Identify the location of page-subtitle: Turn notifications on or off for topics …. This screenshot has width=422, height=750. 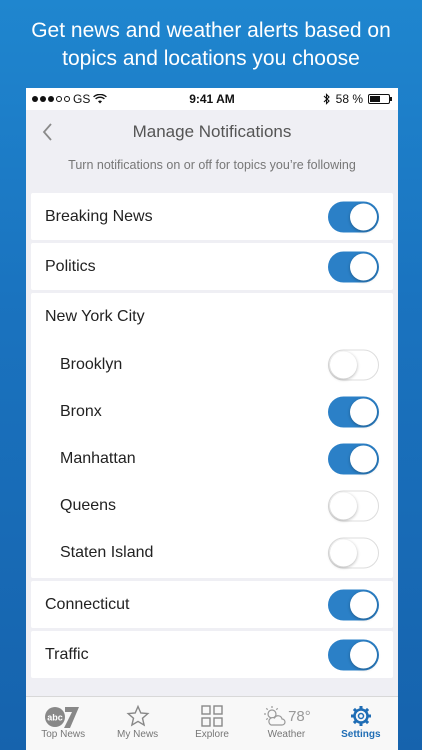
(212, 165).